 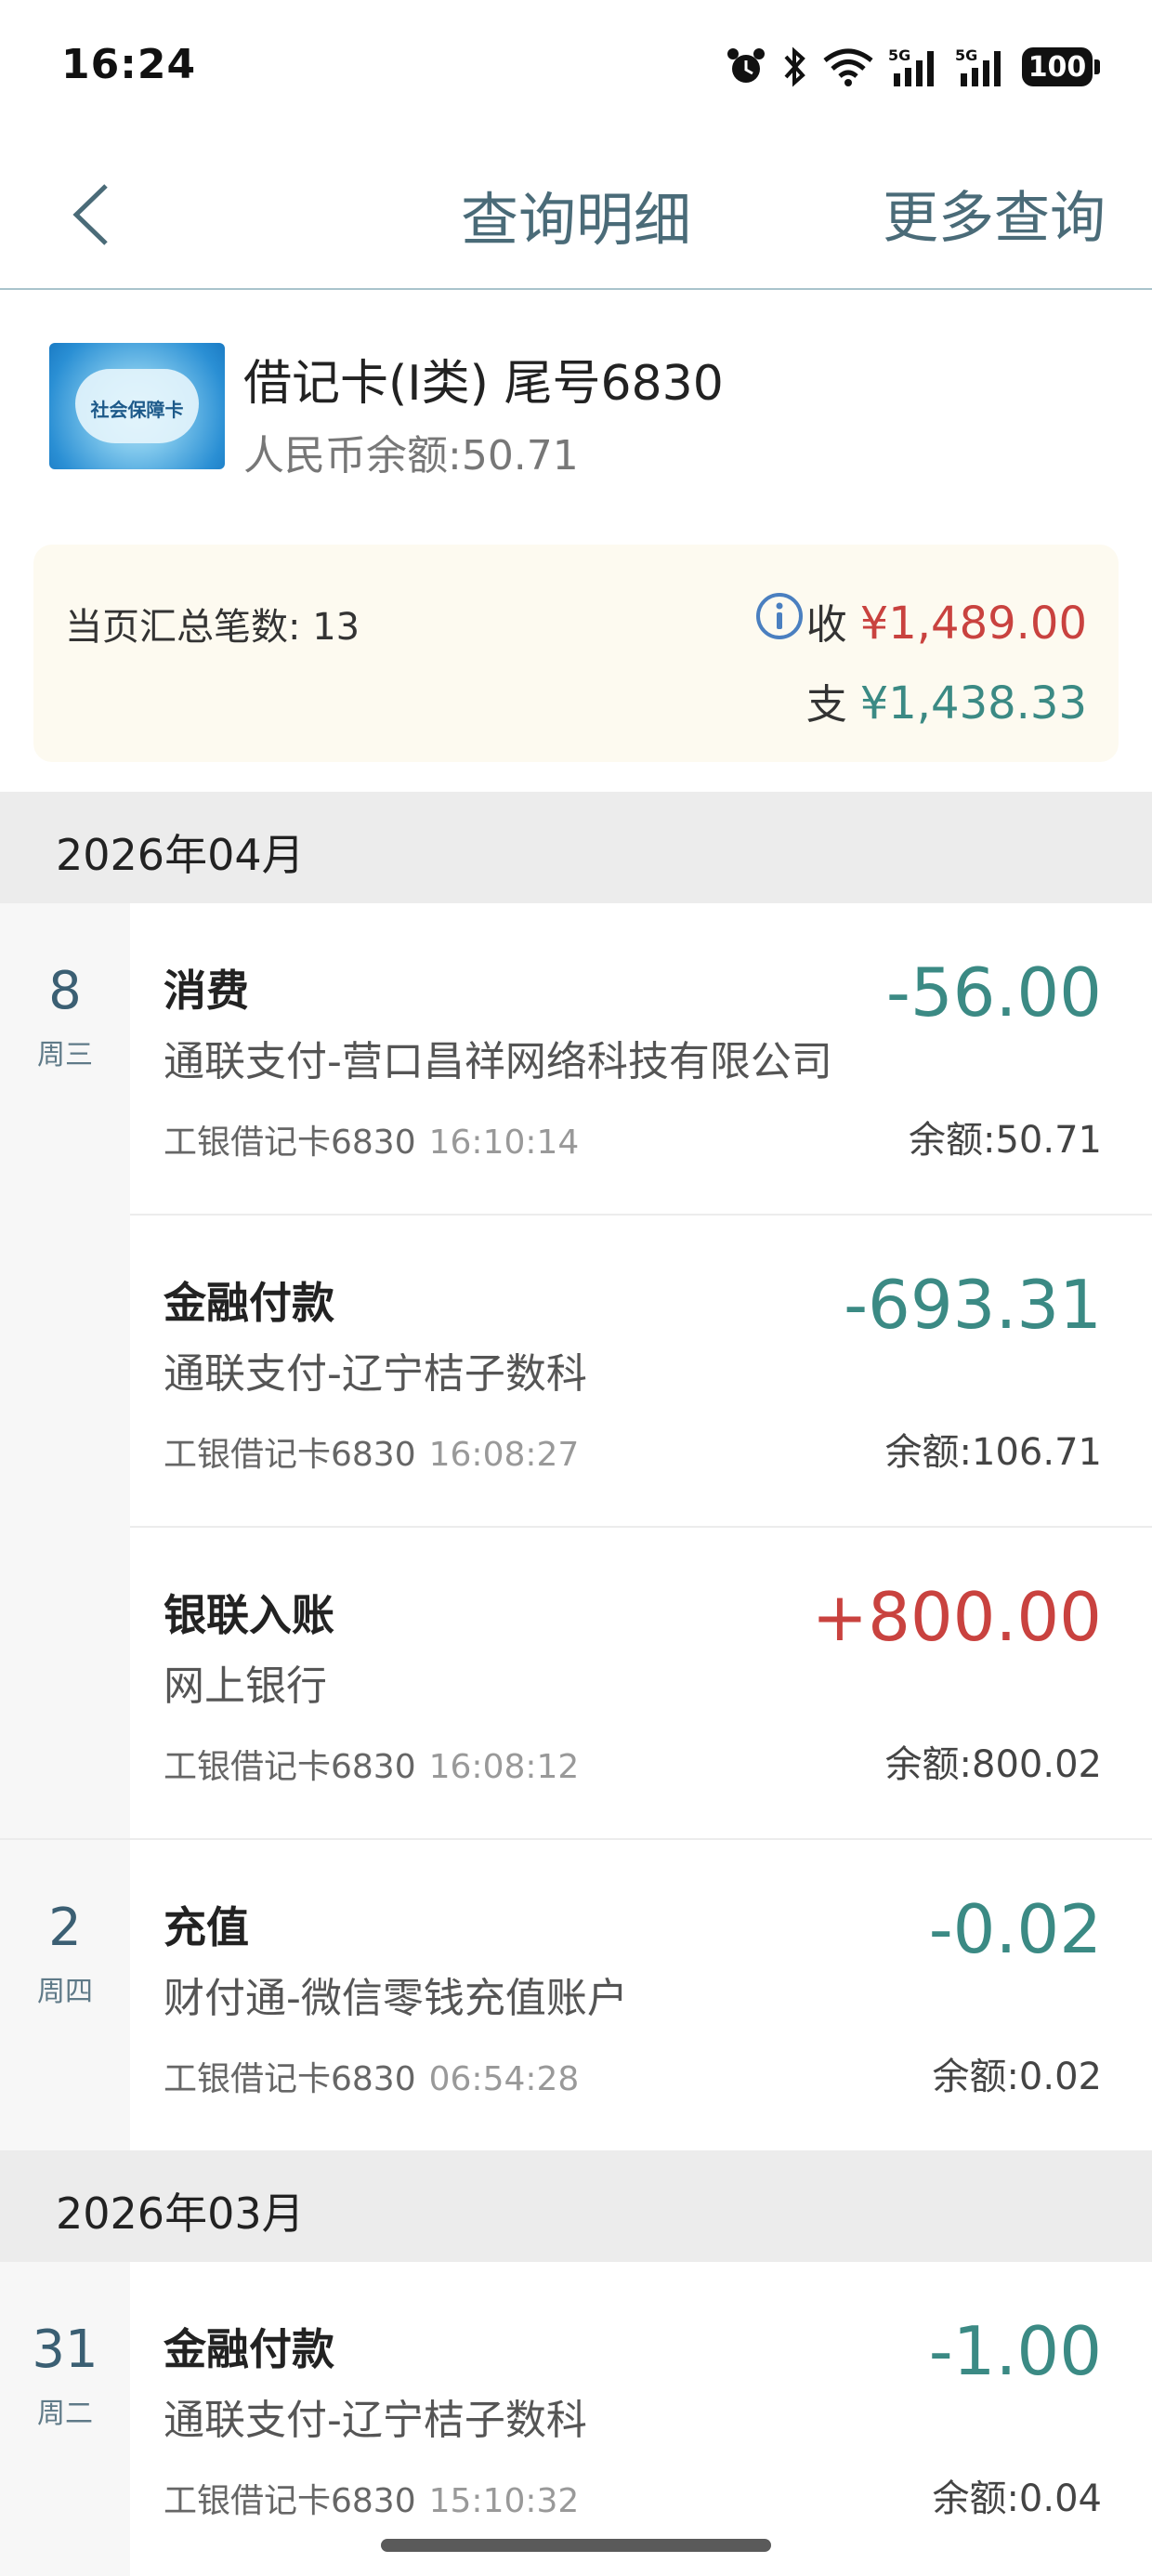 I want to click on signal-5g-icon: 5G, so click(x=911, y=66).